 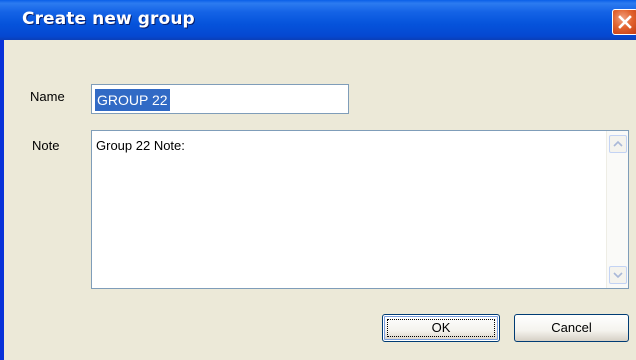 What do you see at coordinates (132, 100) in the screenshot?
I see `name-input-value: GROUP 22` at bounding box center [132, 100].